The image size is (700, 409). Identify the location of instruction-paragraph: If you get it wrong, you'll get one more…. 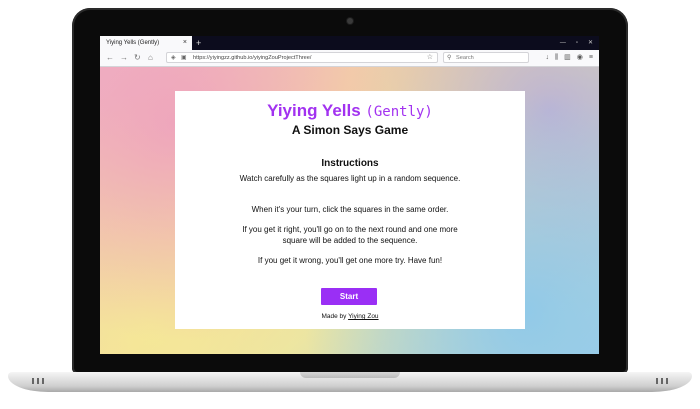
(350, 260).